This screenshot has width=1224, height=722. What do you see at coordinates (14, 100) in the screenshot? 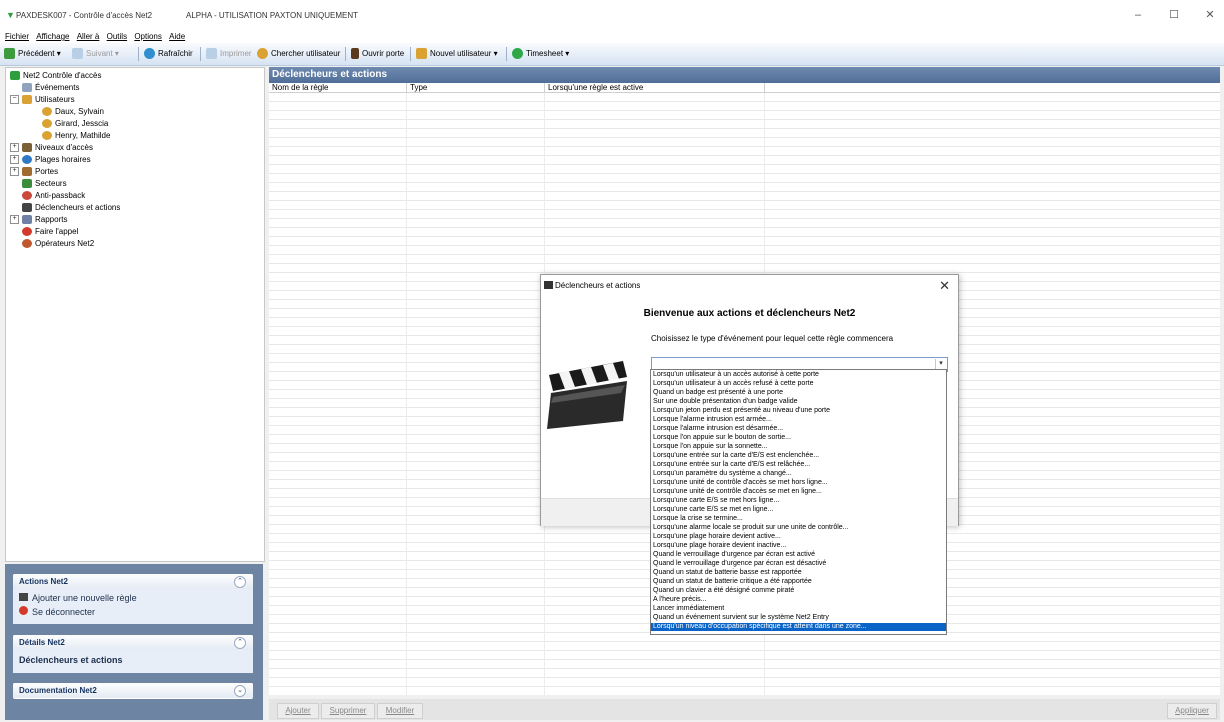
I see `collapse-icon: −` at bounding box center [14, 100].